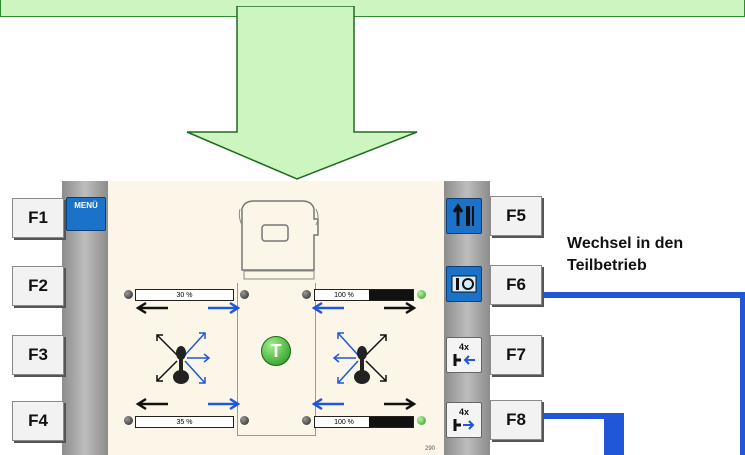  What do you see at coordinates (463, 412) in the screenshot?
I see `f8-4x-label: 4x` at bounding box center [463, 412].